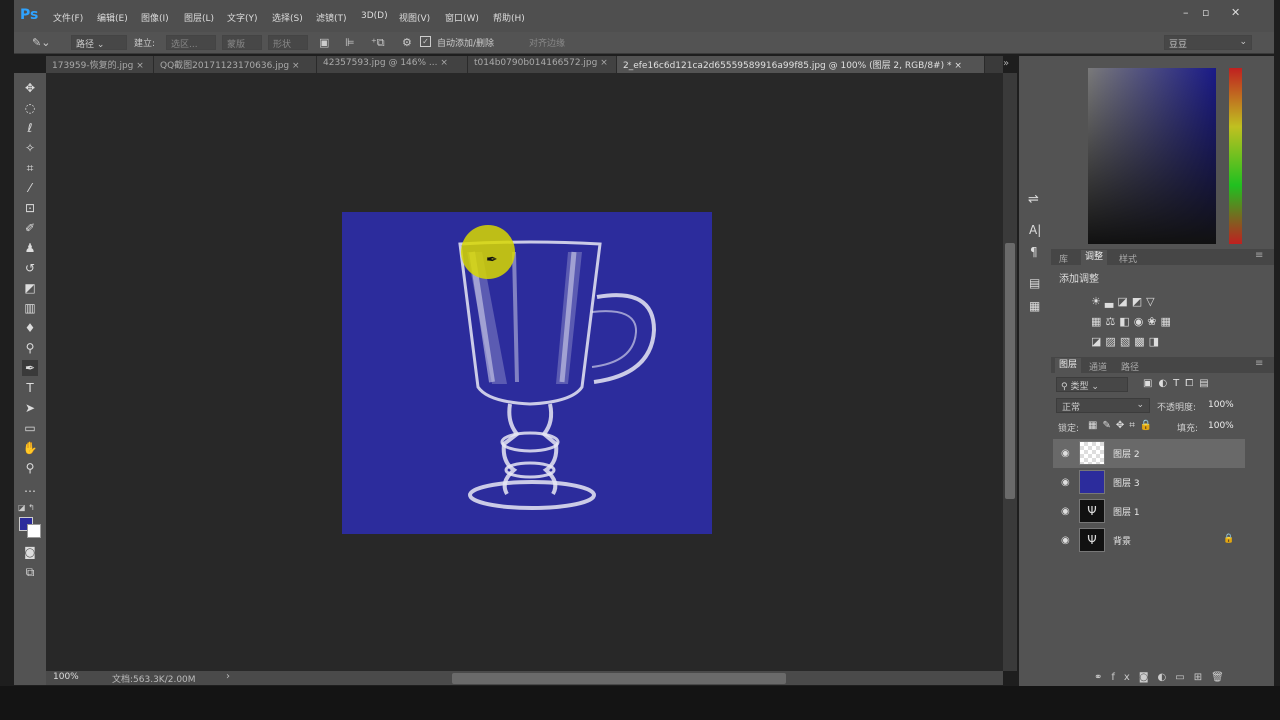 Image resolution: width=1280 pixels, height=720 pixels. What do you see at coordinates (228, 676) in the screenshot?
I see `status-menu-icon: ›` at bounding box center [228, 676].